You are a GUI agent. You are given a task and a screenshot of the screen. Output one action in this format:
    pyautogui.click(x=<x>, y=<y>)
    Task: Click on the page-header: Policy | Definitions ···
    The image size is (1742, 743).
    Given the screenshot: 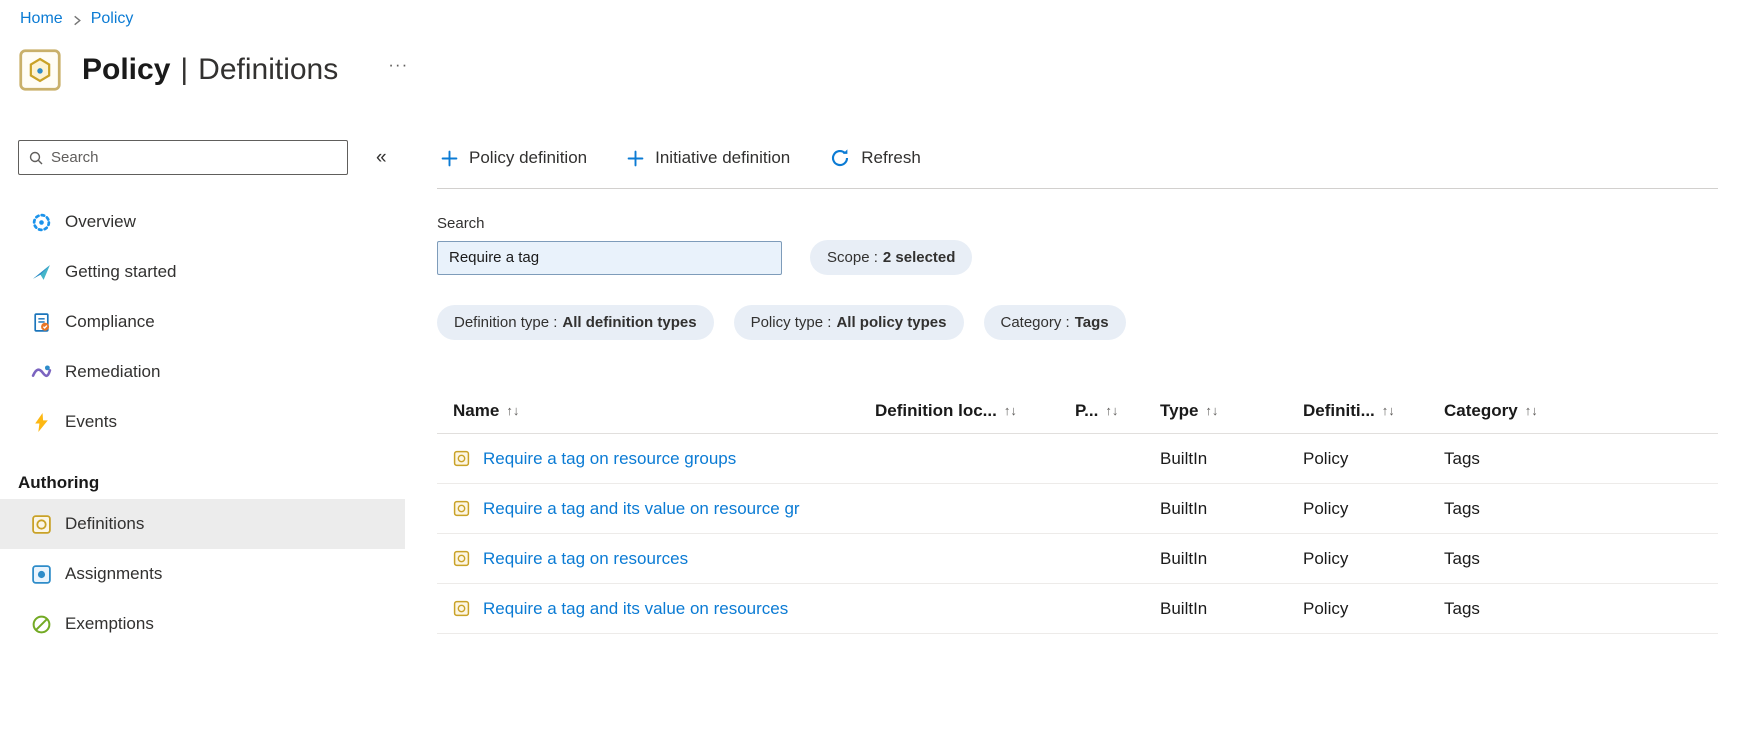 What is the action you would take?
    pyautogui.click(x=880, y=70)
    